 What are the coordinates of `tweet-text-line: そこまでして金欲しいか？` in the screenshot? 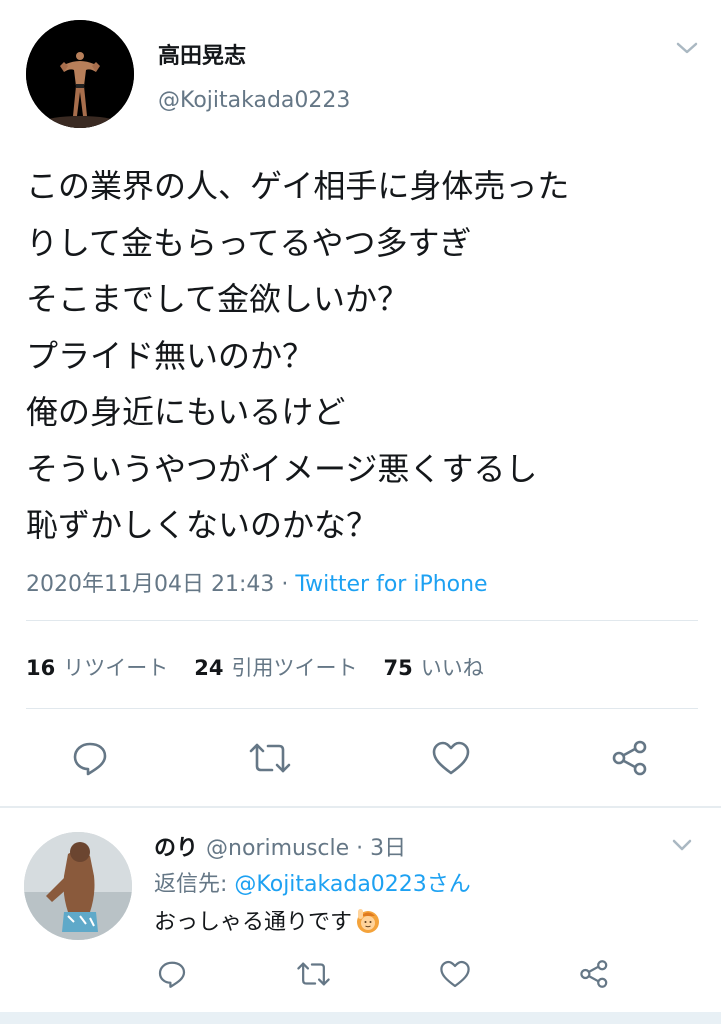 It's located at (218, 299).